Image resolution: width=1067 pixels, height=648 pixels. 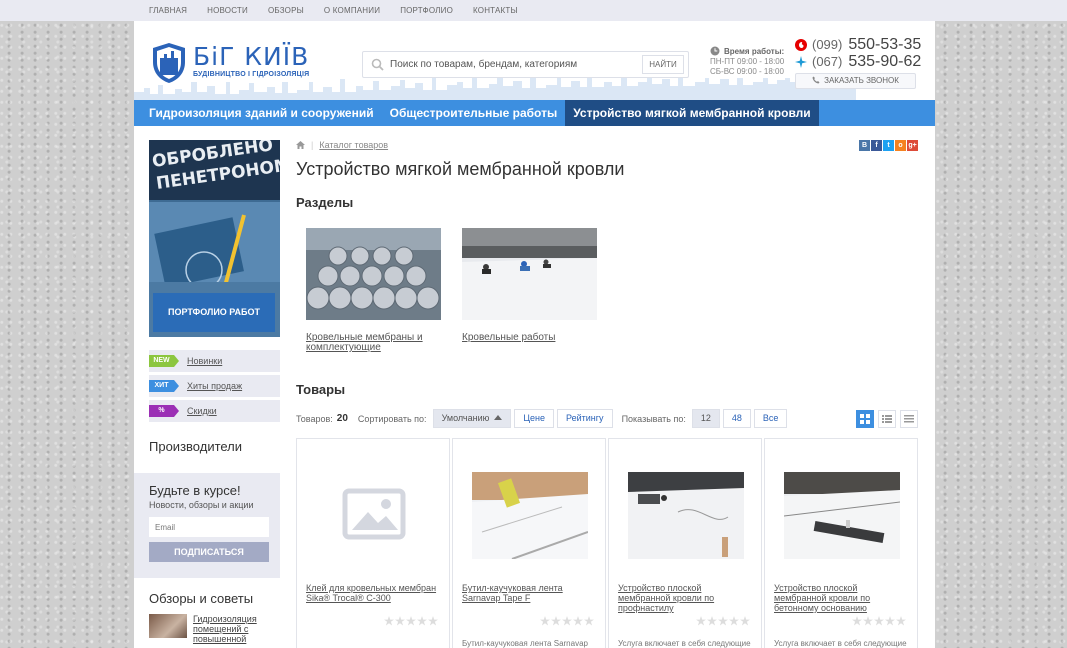 What do you see at coordinates (202, 411) in the screenshot?
I see `tag-label: Скидки` at bounding box center [202, 411].